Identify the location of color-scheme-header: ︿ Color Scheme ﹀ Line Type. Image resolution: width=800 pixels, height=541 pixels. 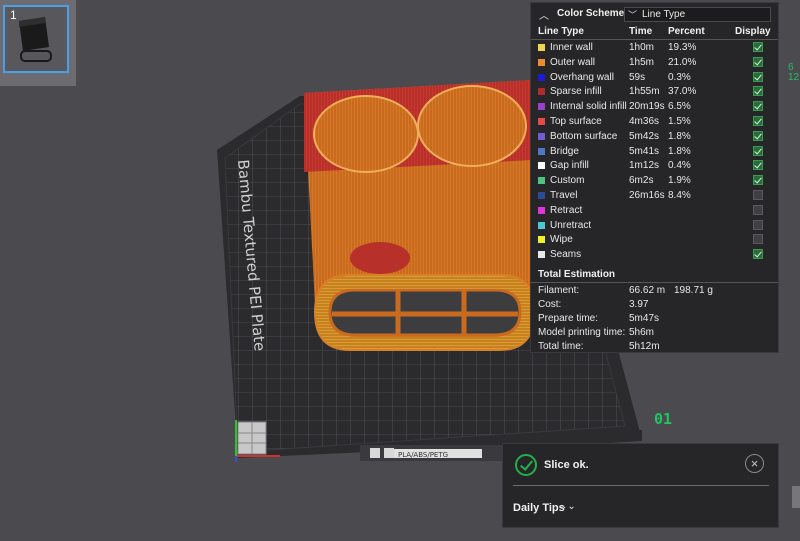
(654, 14).